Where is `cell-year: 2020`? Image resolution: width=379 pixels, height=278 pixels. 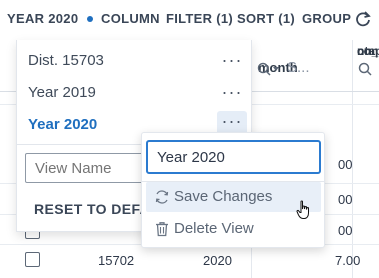
cell-year: 2020 is located at coordinates (217, 260).